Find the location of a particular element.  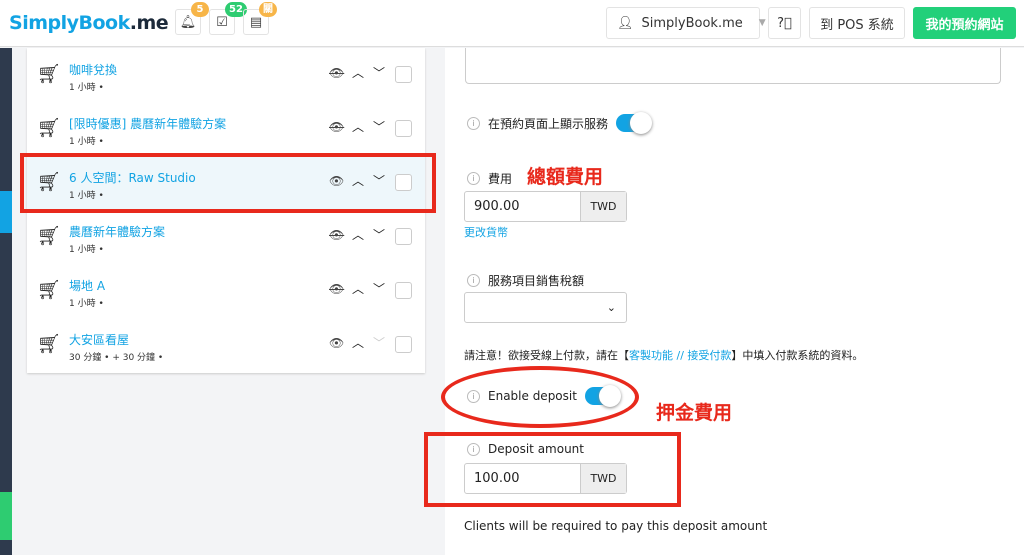

tax-label-row: i 服務項目銷售稅額 is located at coordinates (525, 280).